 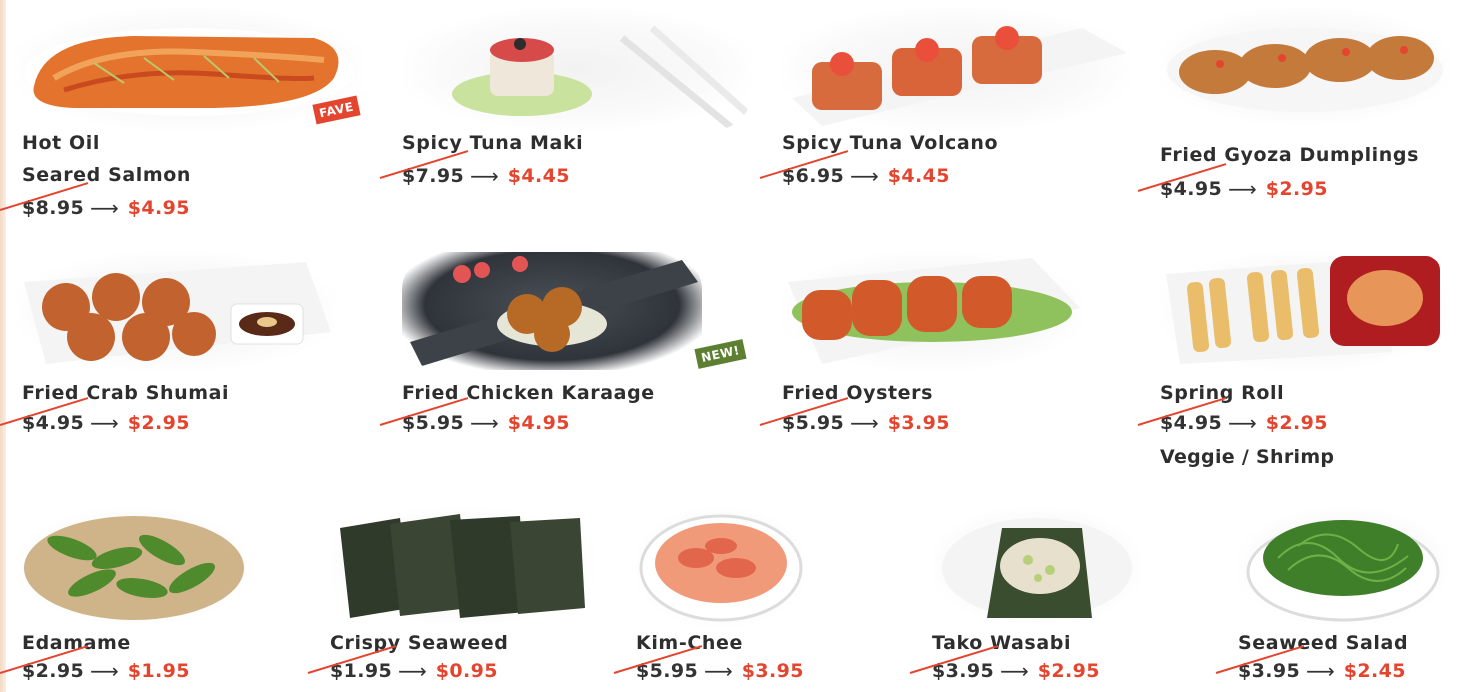 I want to click on item-price: $6.95 ⟶ $4.45, so click(x=866, y=176).